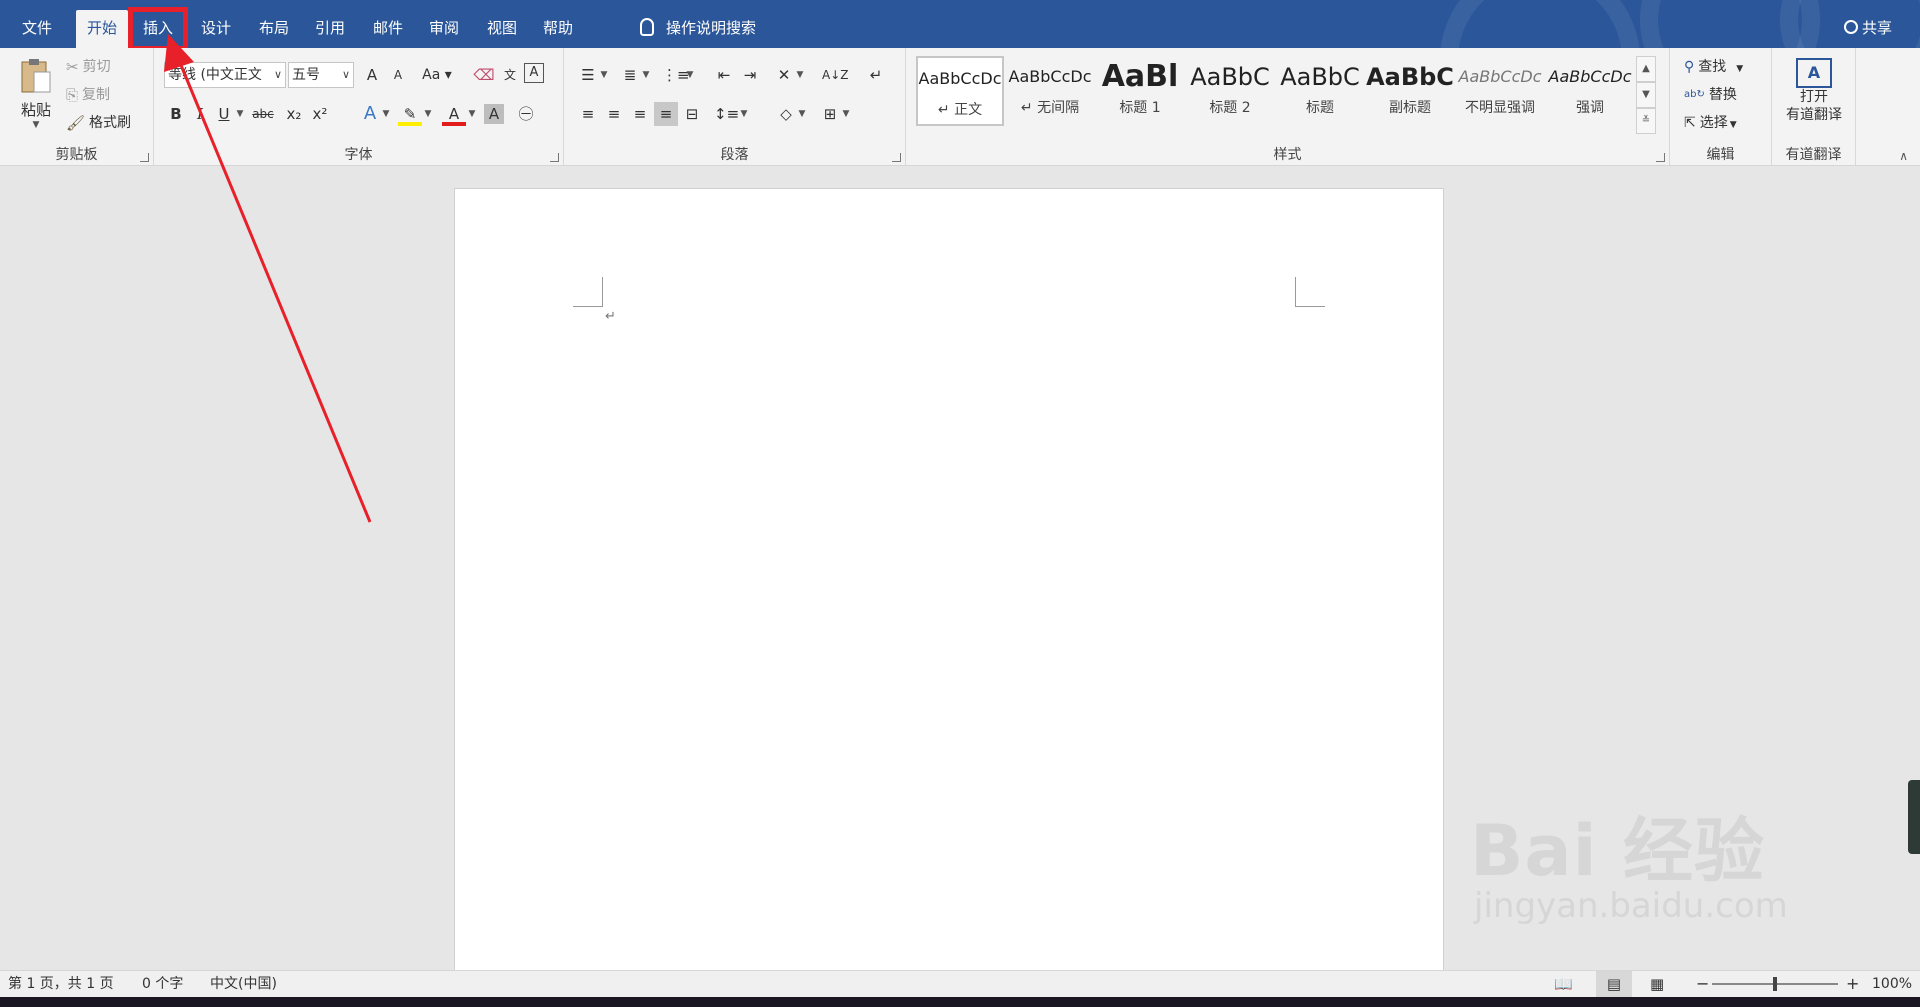 This screenshot has width=1920, height=1007. I want to click on shading-dropdown-icon: ▼, so click(802, 114).